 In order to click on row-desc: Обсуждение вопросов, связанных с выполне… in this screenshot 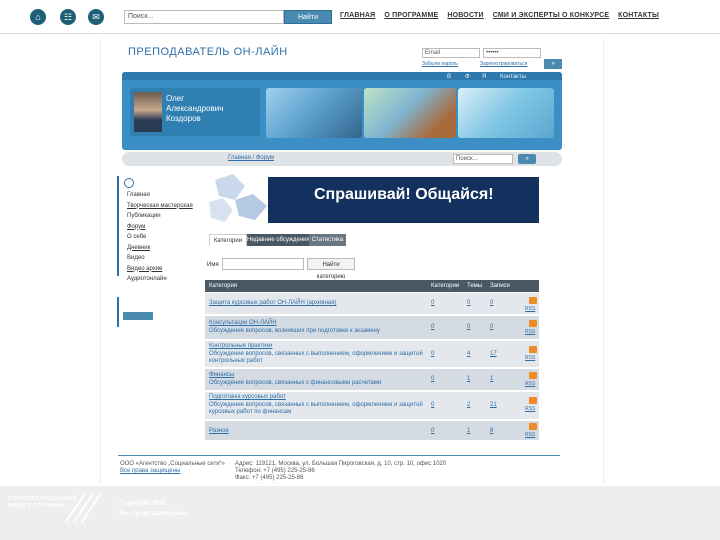, I will do `click(316, 408)`.